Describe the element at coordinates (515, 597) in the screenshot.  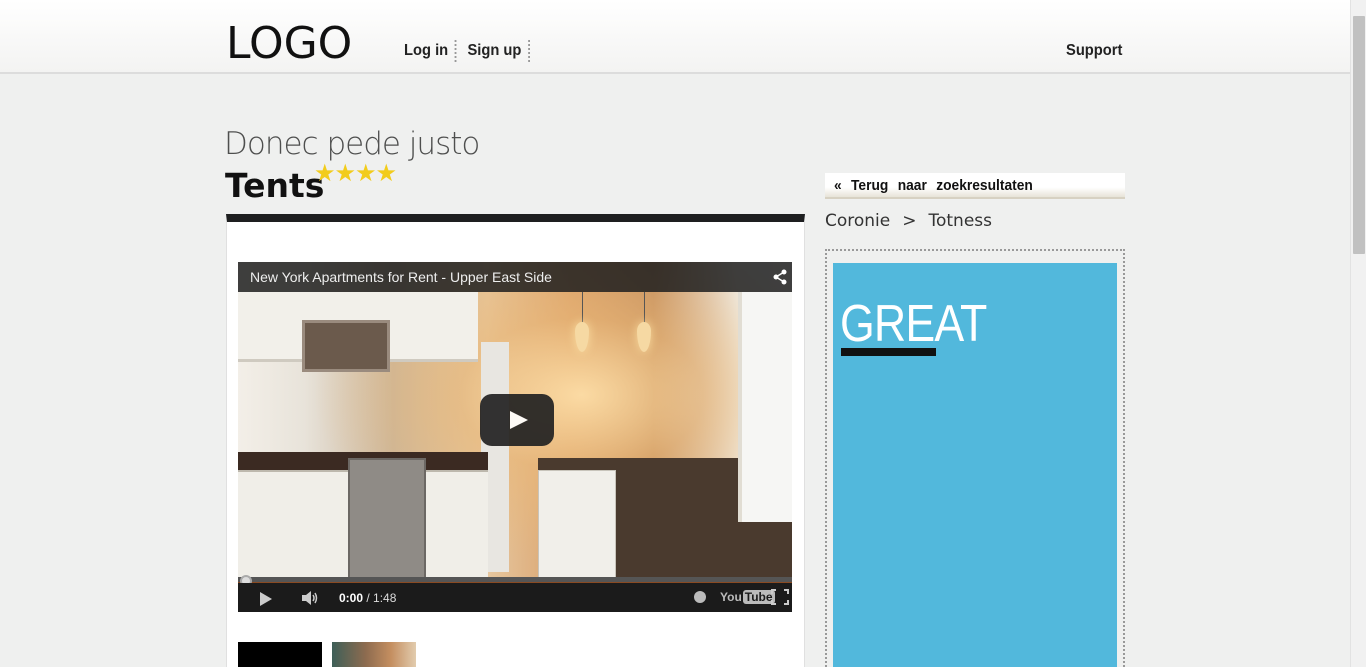
I see `video-controls: 0:00 / 1:48 You Tube` at that location.